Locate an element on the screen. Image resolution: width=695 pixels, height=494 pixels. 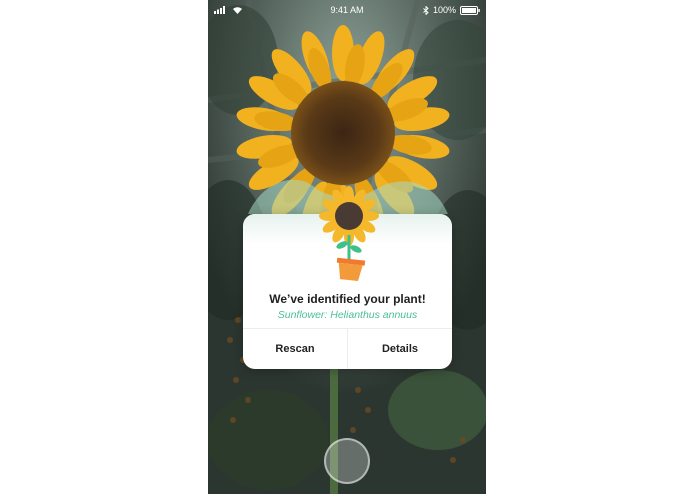
details-button: Details is located at coordinates (400, 349).